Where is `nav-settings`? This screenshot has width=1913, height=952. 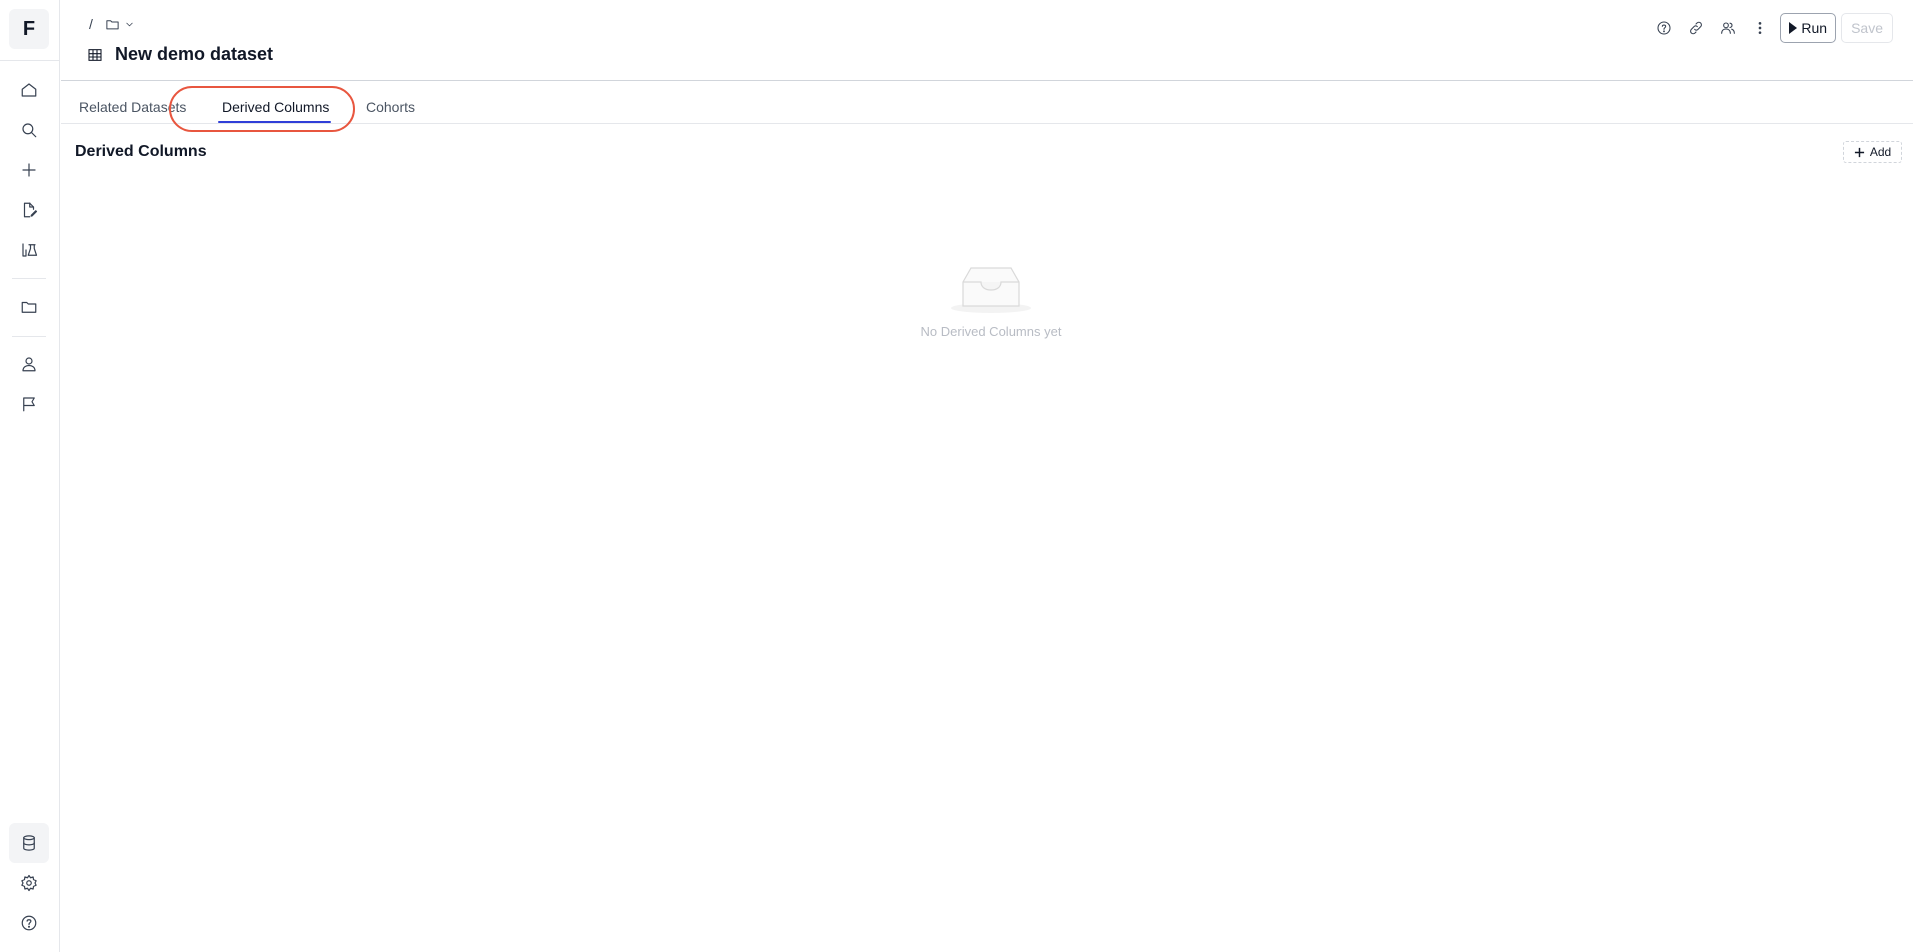
nav-settings is located at coordinates (29, 883).